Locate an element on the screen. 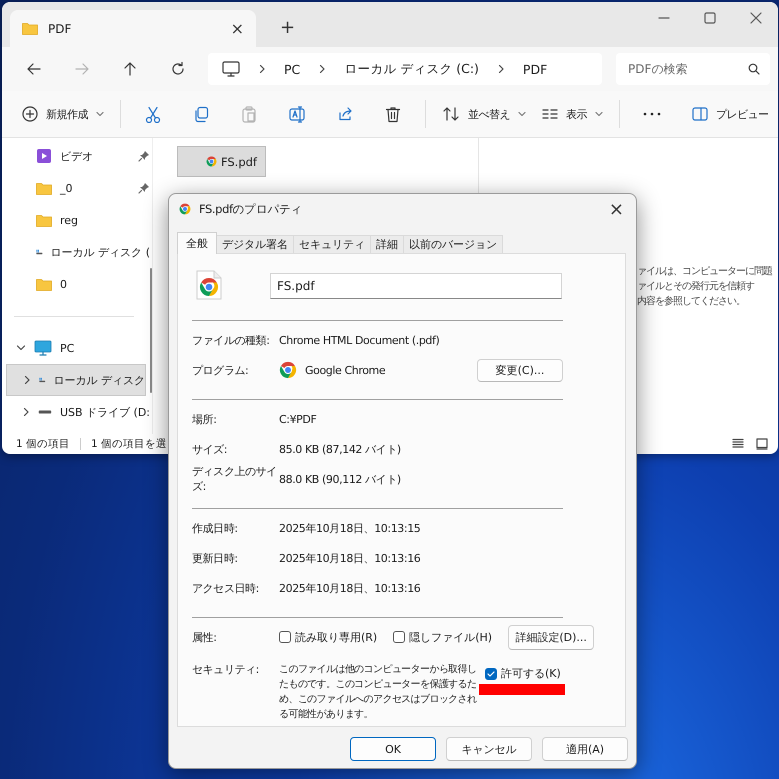 The height and width of the screenshot is (779, 779). property-value: C:¥PDF is located at coordinates (297, 419).